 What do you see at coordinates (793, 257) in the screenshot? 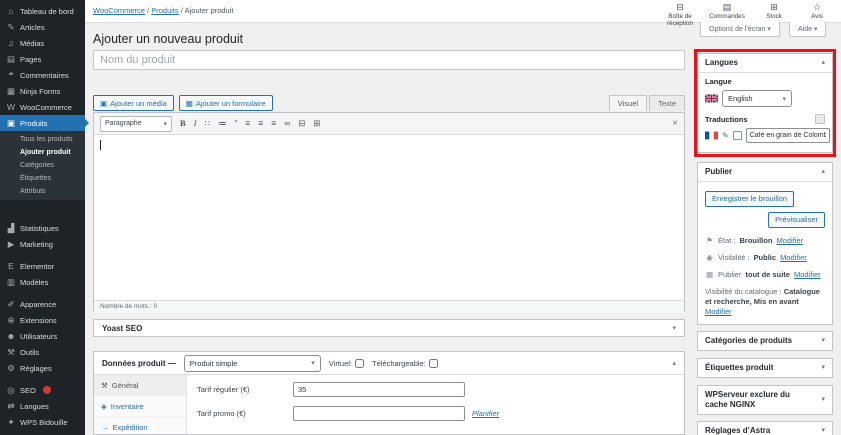
I see `edit-visibility-link: Modifier` at bounding box center [793, 257].